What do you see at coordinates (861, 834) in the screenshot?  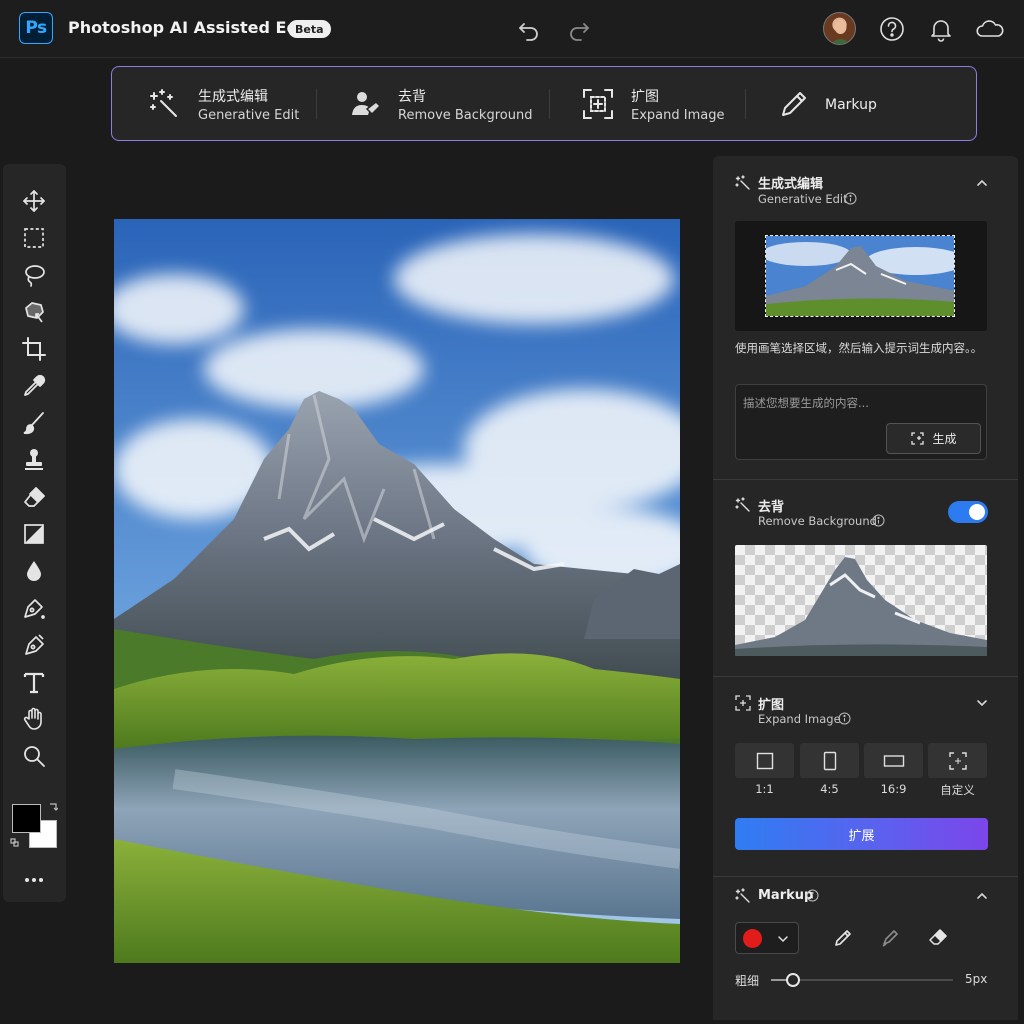 I see `expand-button: 扩展` at bounding box center [861, 834].